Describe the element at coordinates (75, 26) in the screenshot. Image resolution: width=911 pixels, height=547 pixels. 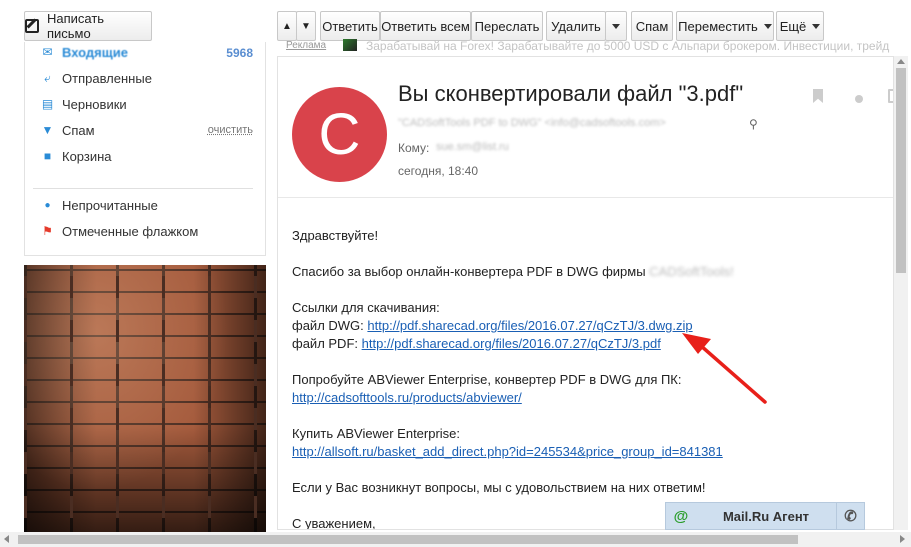
I see `compose-label: Написать письмо` at that location.